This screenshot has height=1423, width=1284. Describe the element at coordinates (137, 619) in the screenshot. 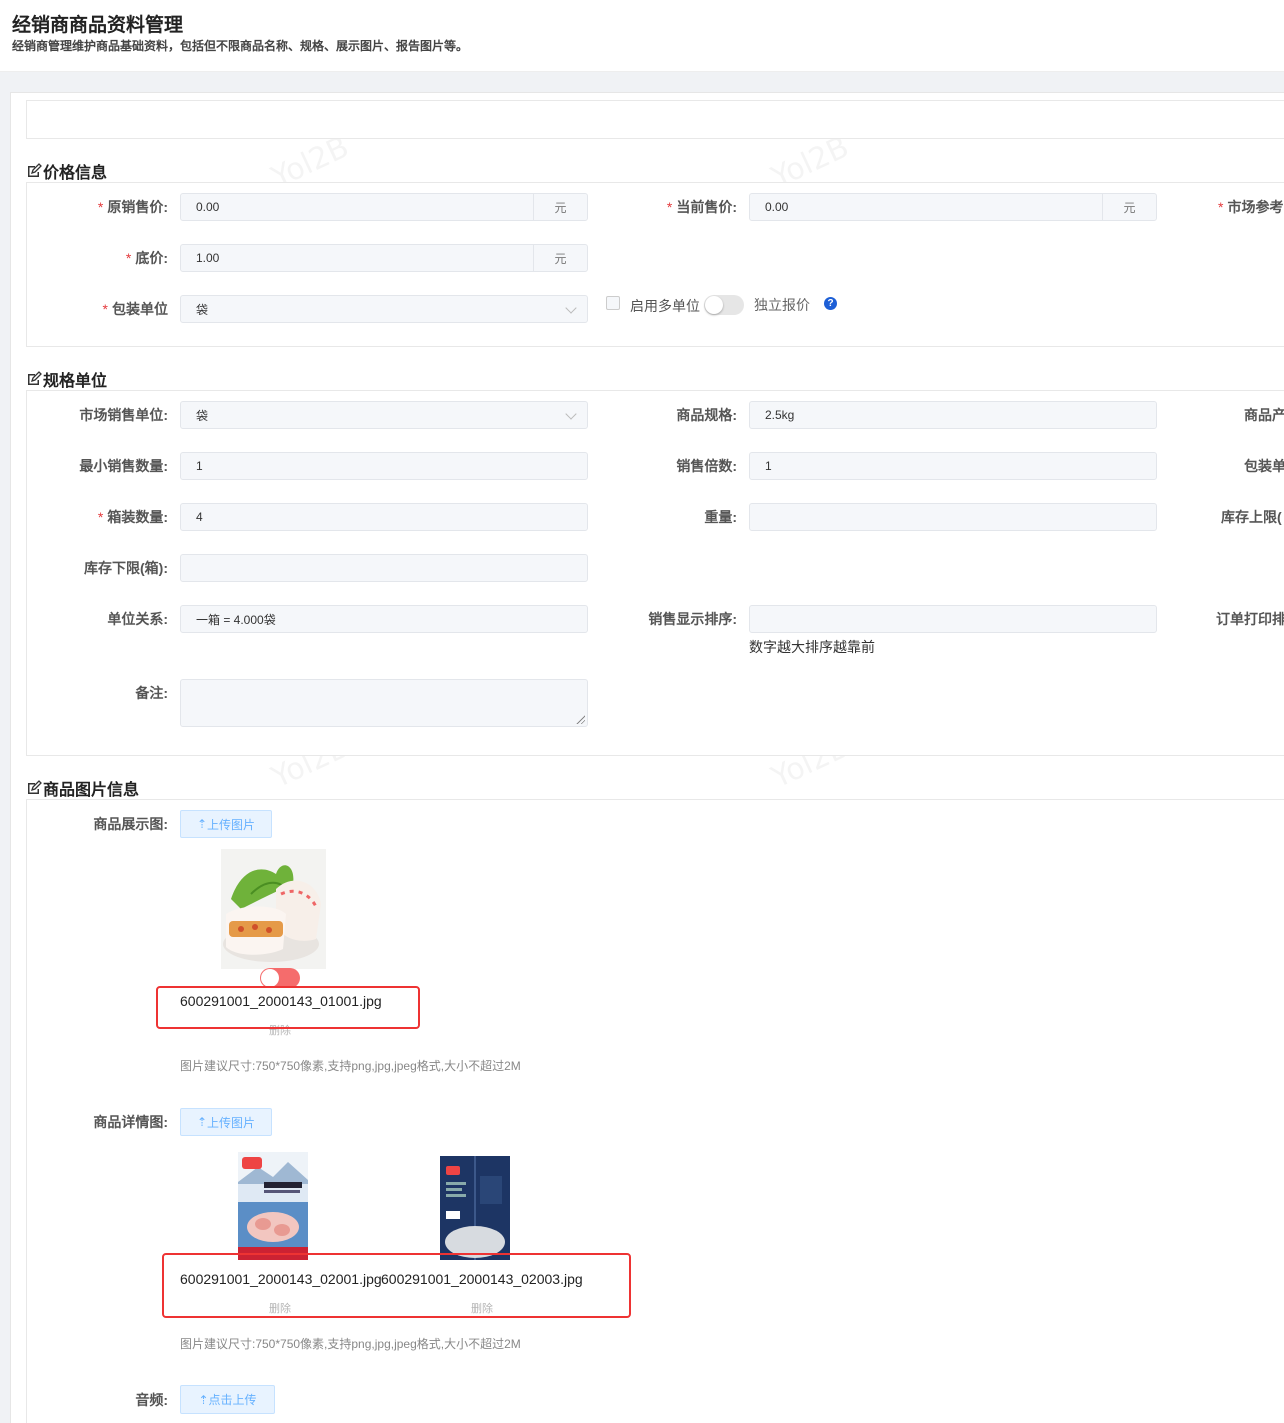

I see `unit-relation-label: 单位关系:` at that location.